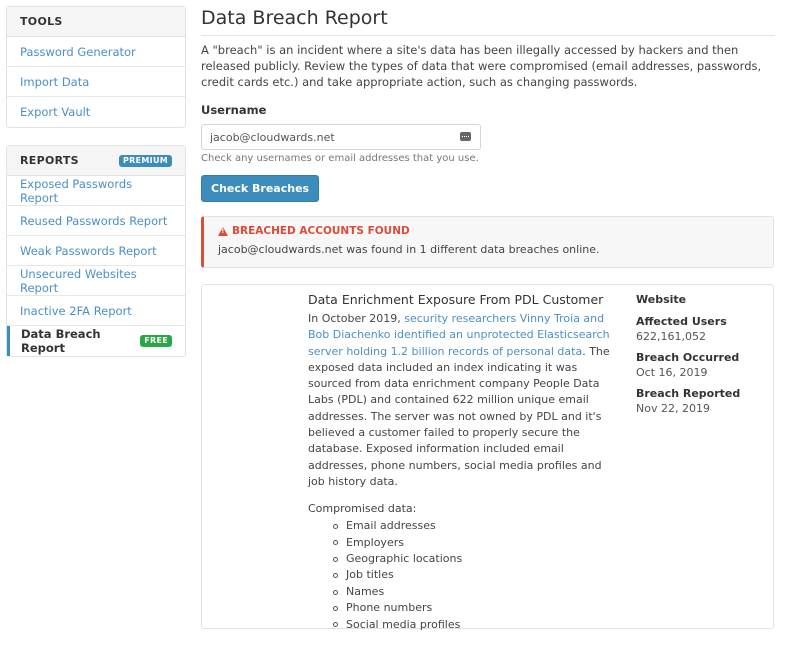 Image resolution: width=800 pixels, height=657 pixels. I want to click on list-item-text: Email addresses, so click(391, 526).